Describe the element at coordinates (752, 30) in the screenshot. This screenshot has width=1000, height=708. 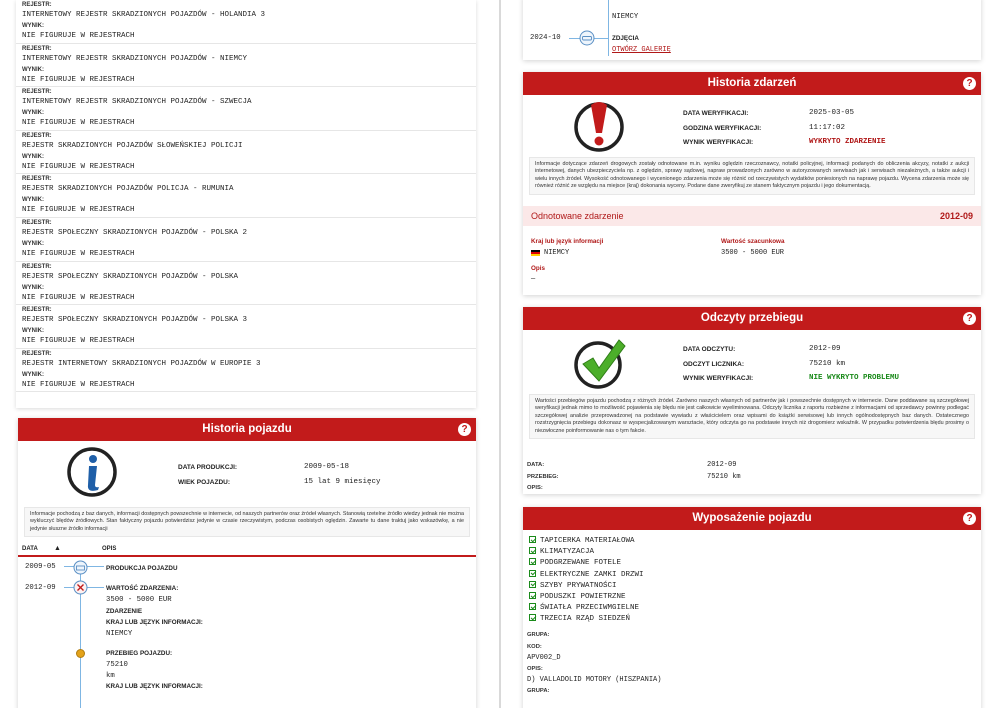
I see `history-continuation: NIEMCY 2024-10 ZDJĘCIA OTWÓRZ GALERIĘ` at that location.